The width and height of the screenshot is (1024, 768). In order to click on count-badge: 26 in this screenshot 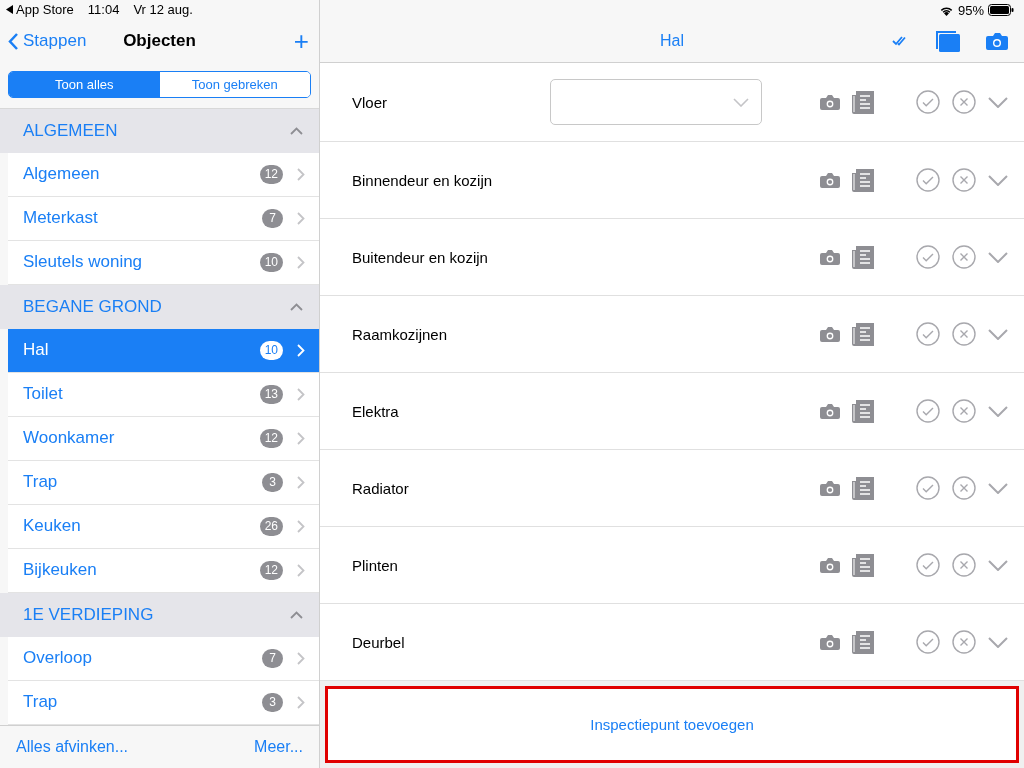, I will do `click(271, 526)`.